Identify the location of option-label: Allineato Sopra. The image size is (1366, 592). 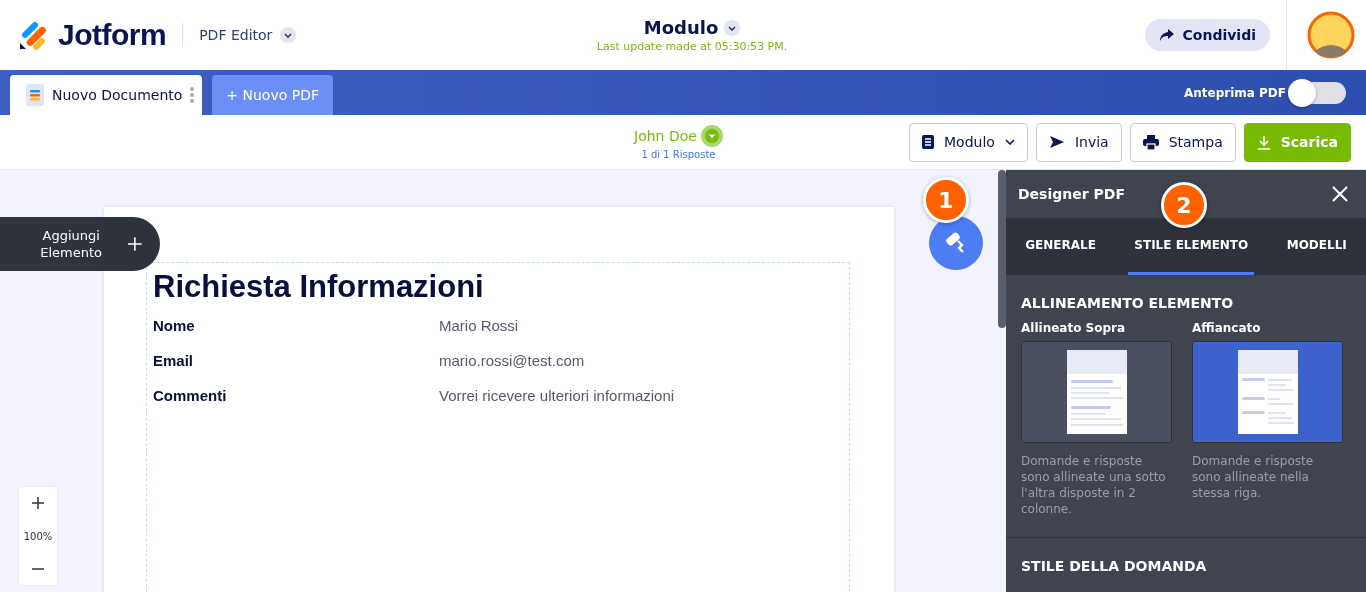
(1074, 328).